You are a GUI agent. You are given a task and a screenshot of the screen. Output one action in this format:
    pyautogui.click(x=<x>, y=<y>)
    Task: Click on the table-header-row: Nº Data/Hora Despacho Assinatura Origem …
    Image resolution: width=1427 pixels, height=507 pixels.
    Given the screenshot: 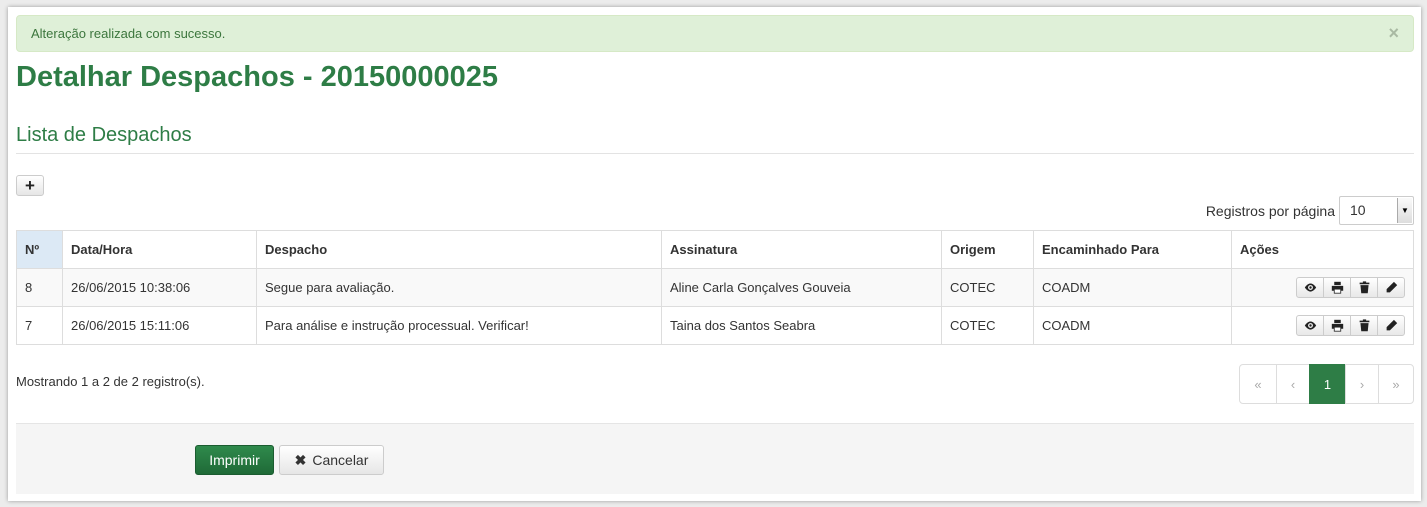 What is the action you would take?
    pyautogui.click(x=715, y=249)
    